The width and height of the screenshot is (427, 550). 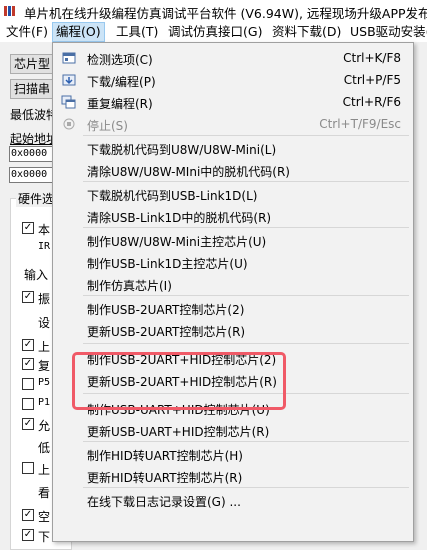 What do you see at coordinates (233, 124) in the screenshot?
I see `menu-item: 停止(S) Ctrl+T/F9/Esc` at bounding box center [233, 124].